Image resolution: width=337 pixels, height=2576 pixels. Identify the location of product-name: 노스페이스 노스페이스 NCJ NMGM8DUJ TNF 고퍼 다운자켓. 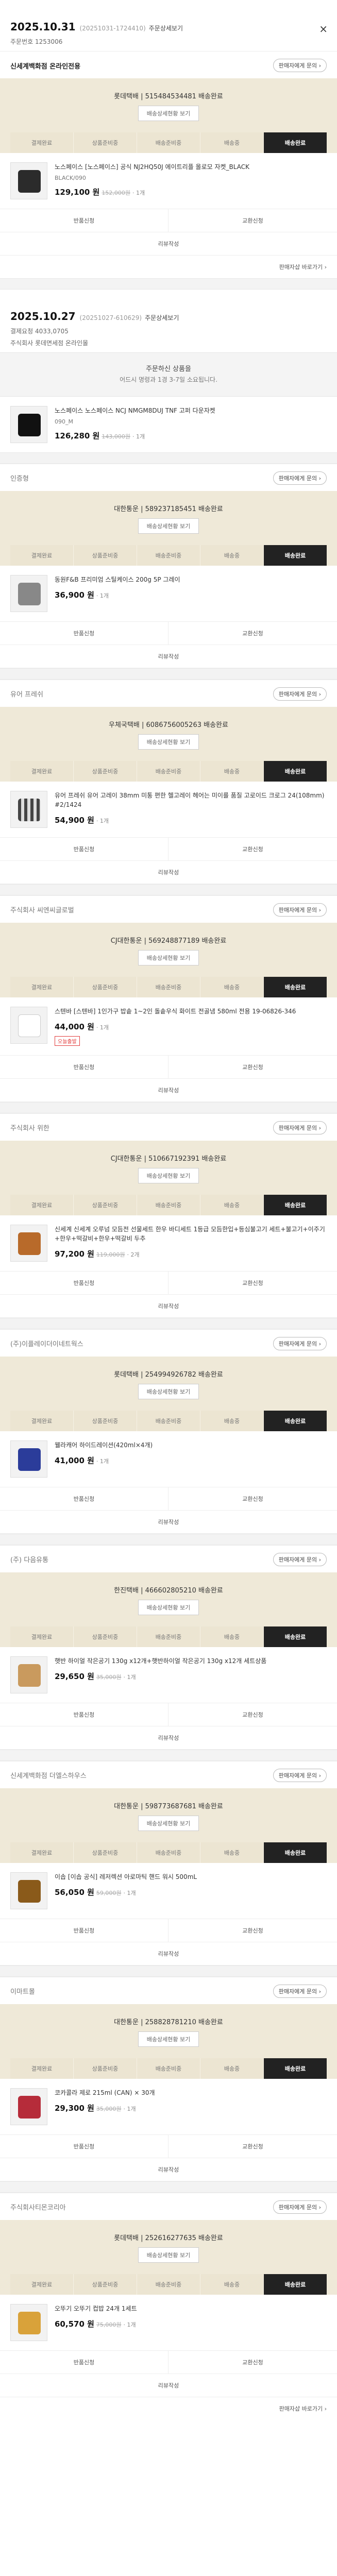
(191, 410).